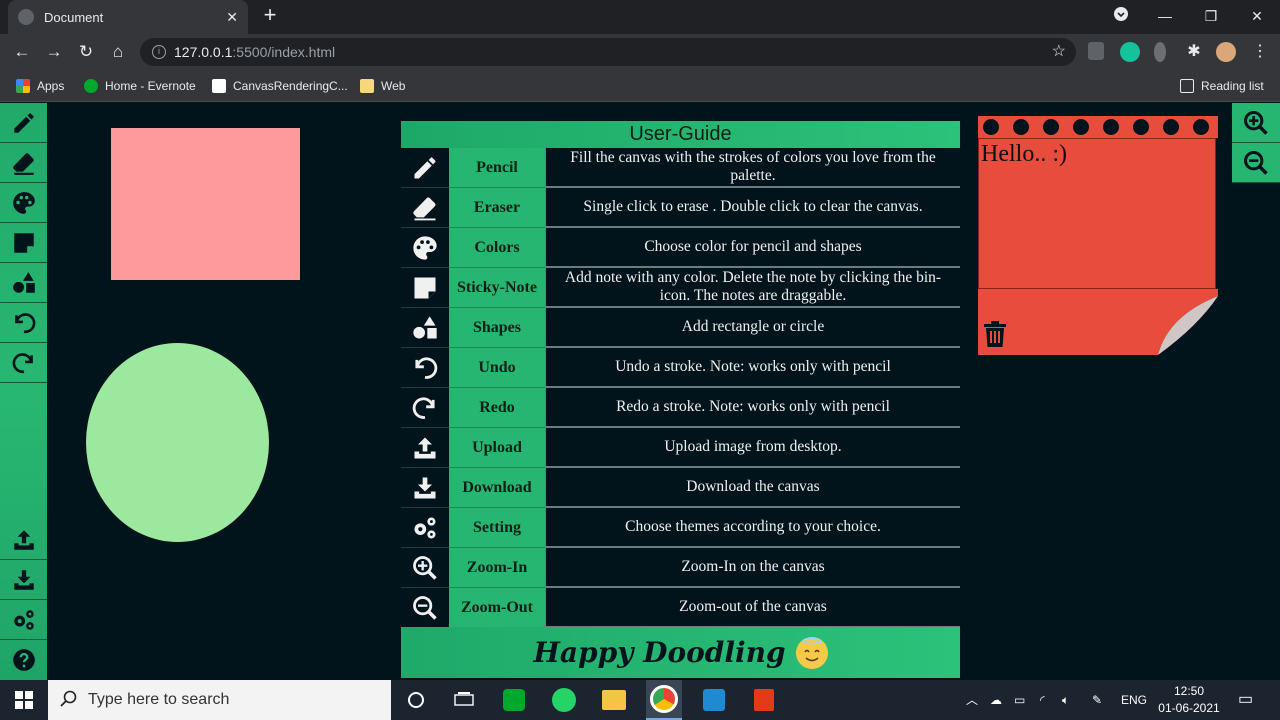 The height and width of the screenshot is (720, 1280). Describe the element at coordinates (24, 700) in the screenshot. I see `start-button` at that location.